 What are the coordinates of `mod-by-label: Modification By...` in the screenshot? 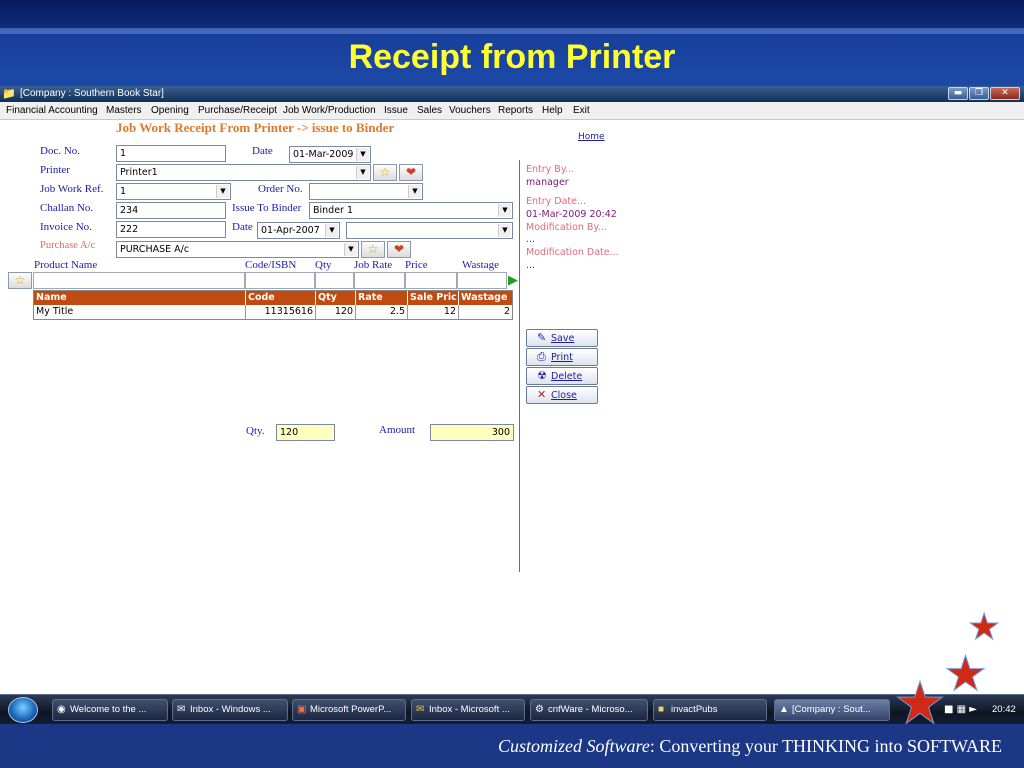 It's located at (566, 227).